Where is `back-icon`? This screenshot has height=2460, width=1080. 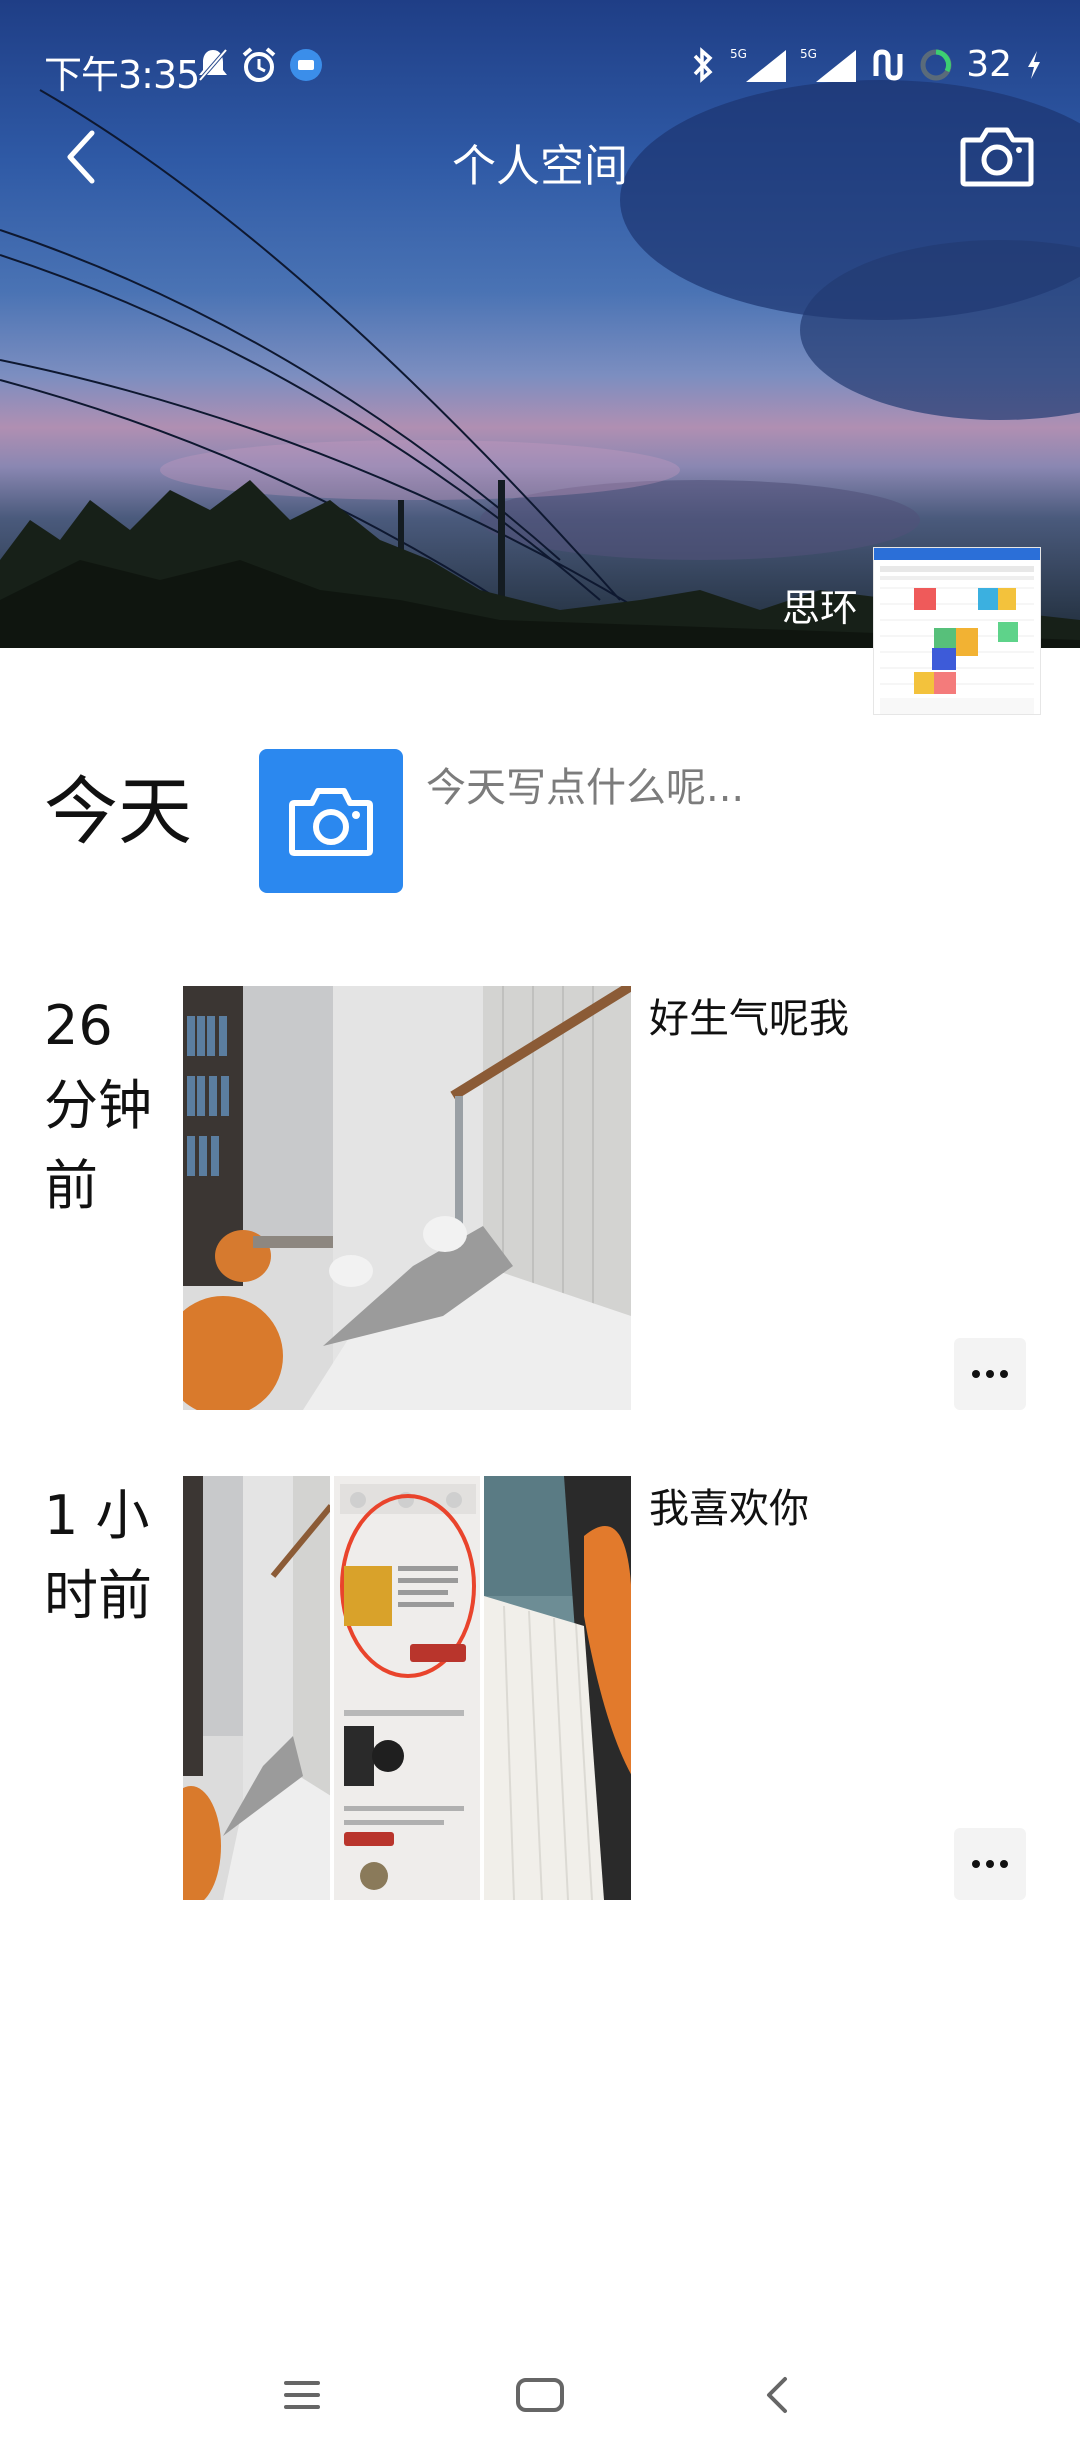
back-icon is located at coordinates (777, 2395).